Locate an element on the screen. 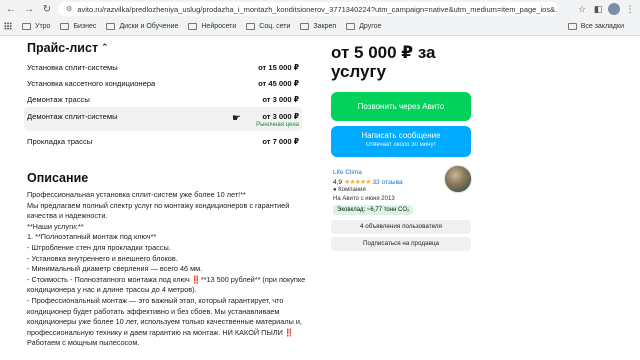  price-item-value: от 15 000 ₽ is located at coordinates (278, 67).